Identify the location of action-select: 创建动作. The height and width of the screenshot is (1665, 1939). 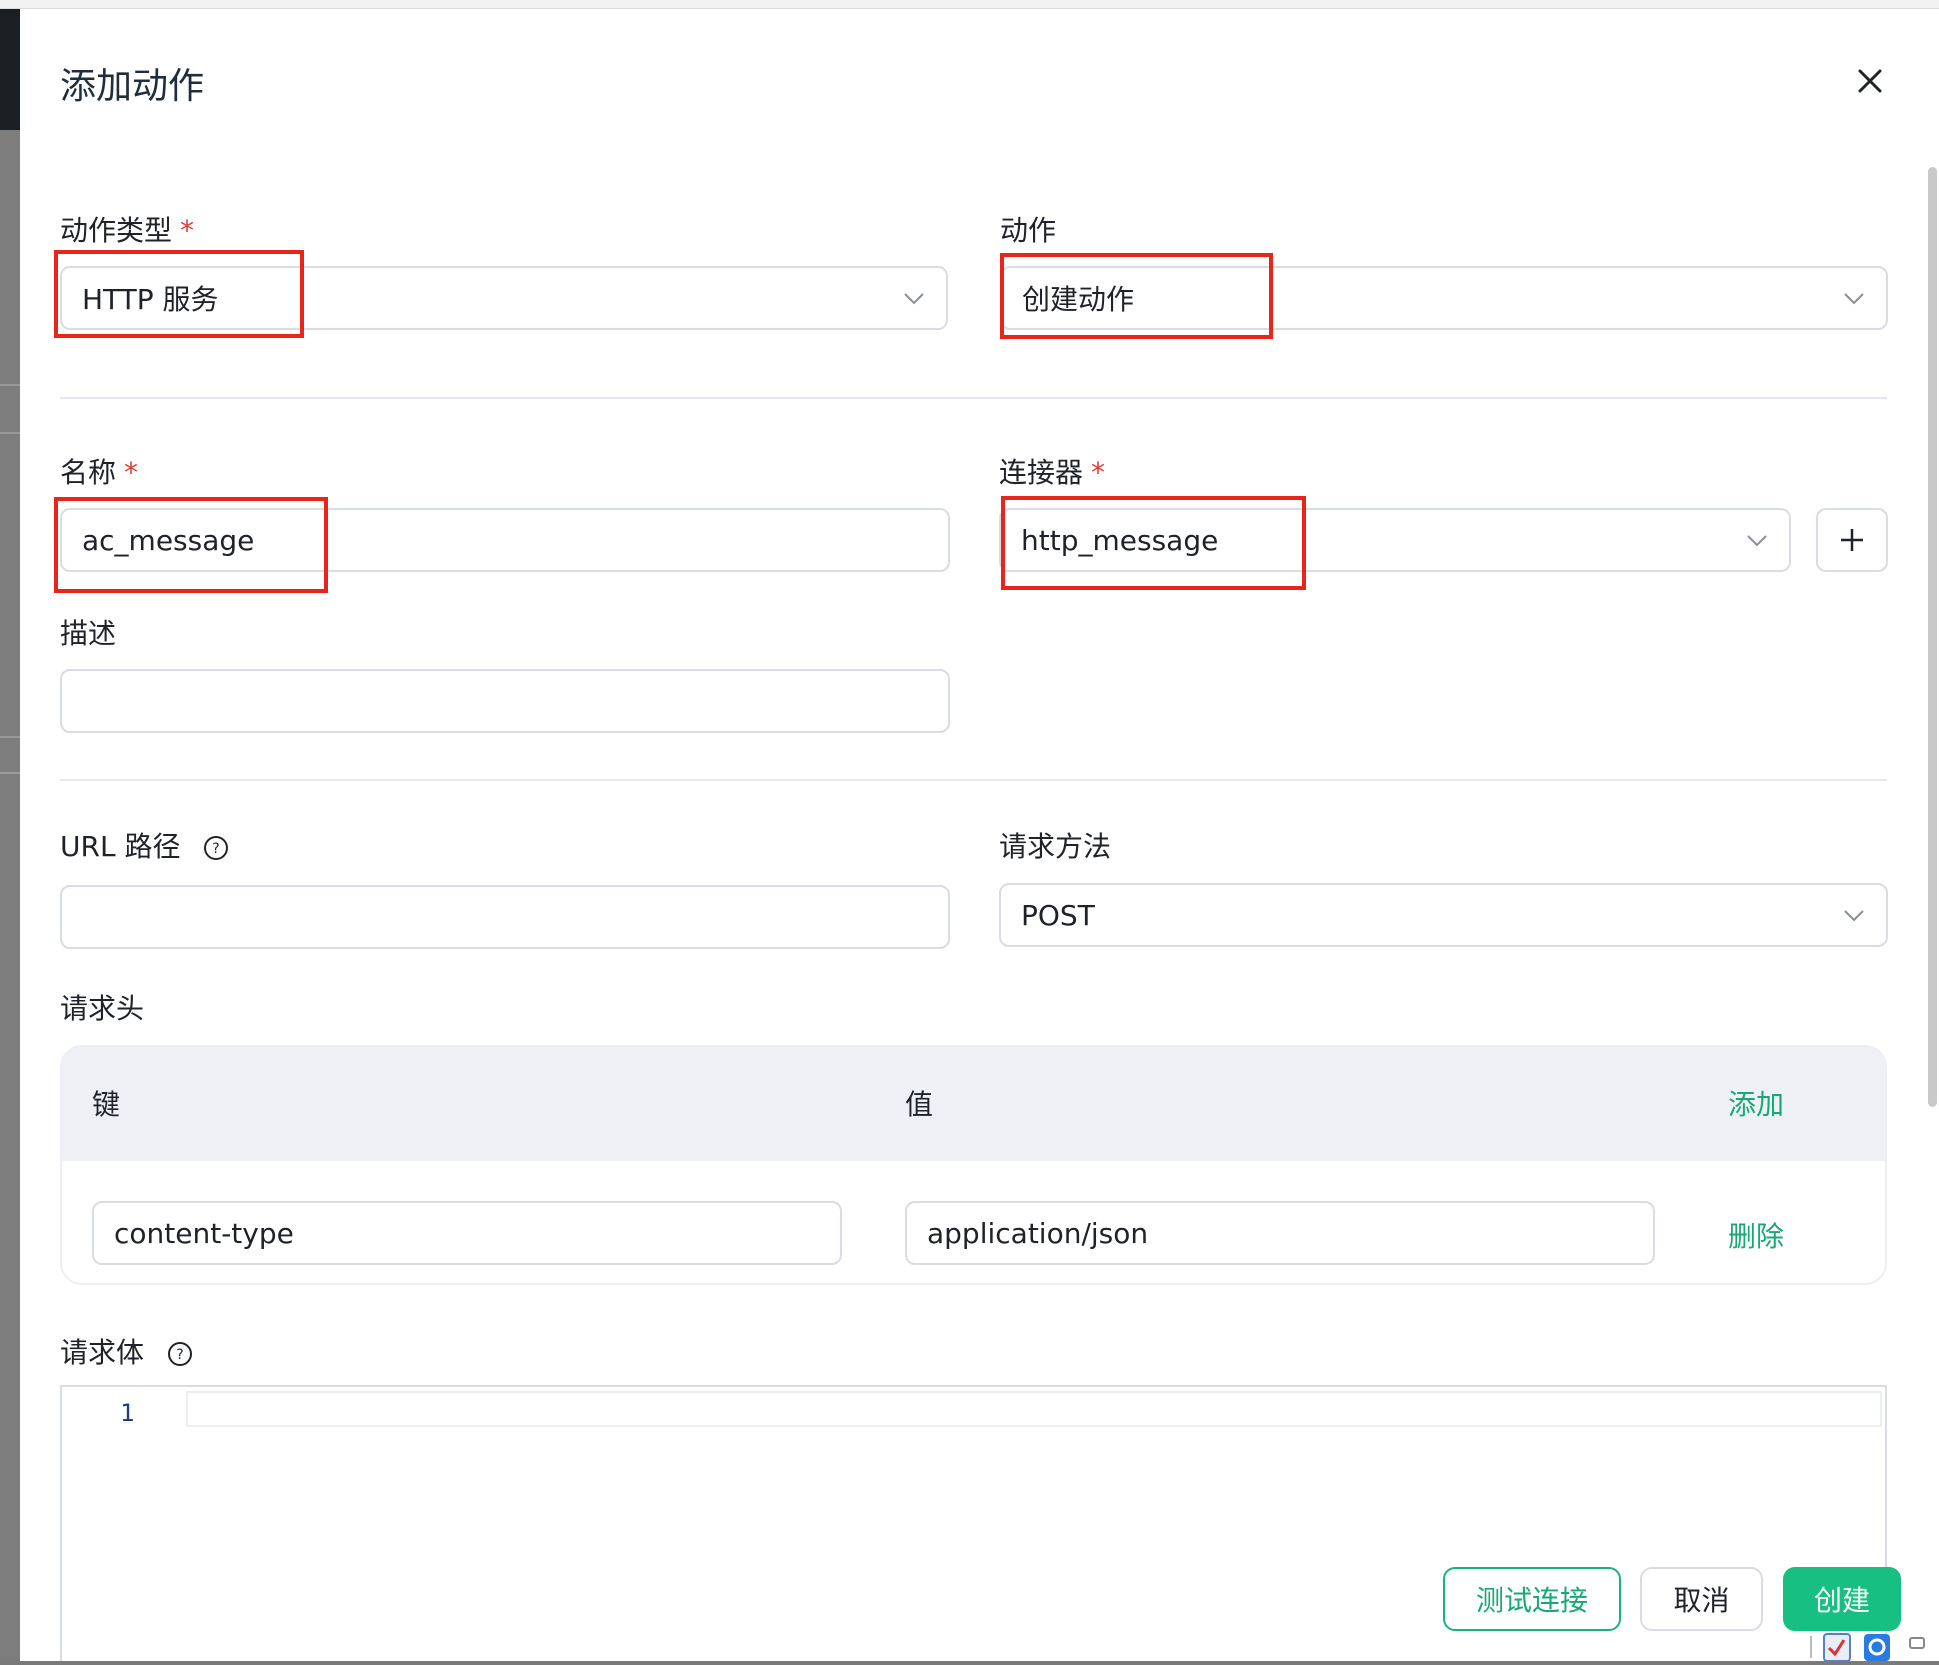
(1444, 298).